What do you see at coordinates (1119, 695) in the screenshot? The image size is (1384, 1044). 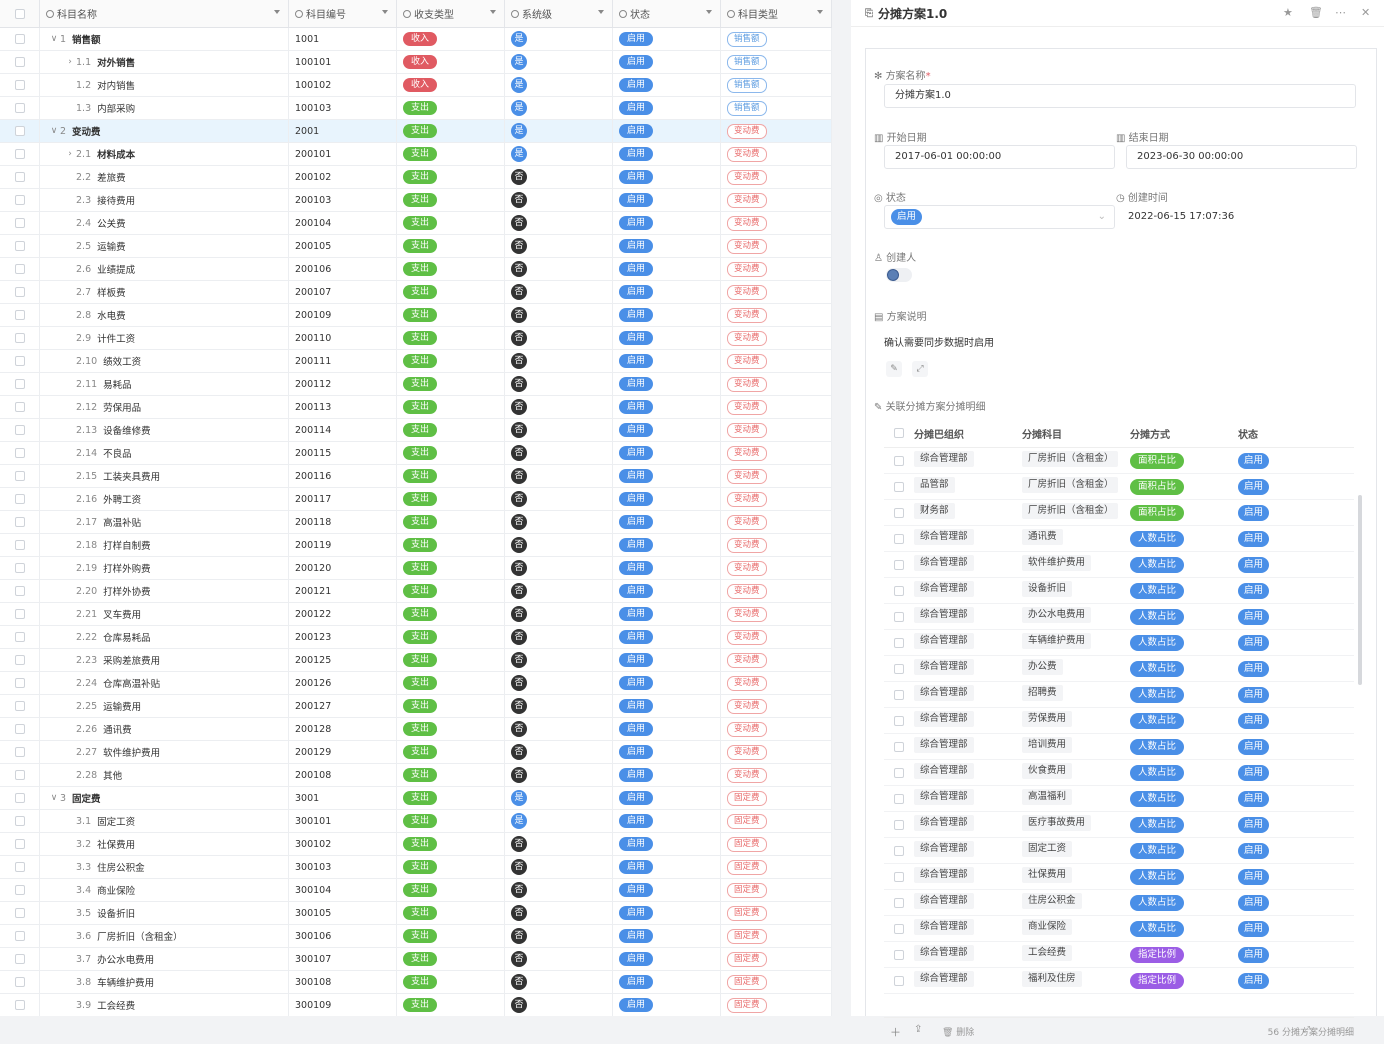 I see `detail-row: 综合管理部 招聘费 人数占比 启用` at bounding box center [1119, 695].